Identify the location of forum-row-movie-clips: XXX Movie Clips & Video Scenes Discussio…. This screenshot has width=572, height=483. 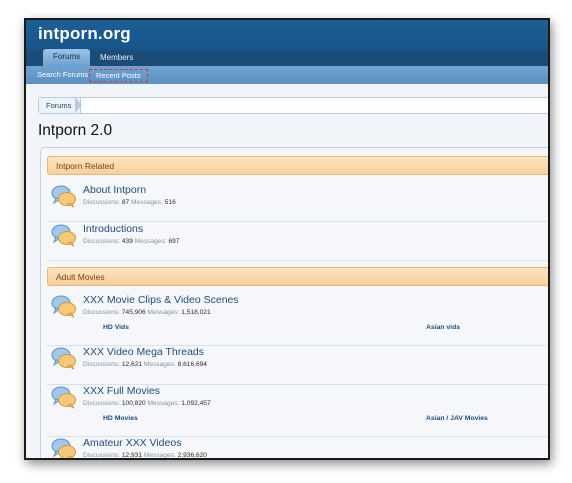
(297, 320).